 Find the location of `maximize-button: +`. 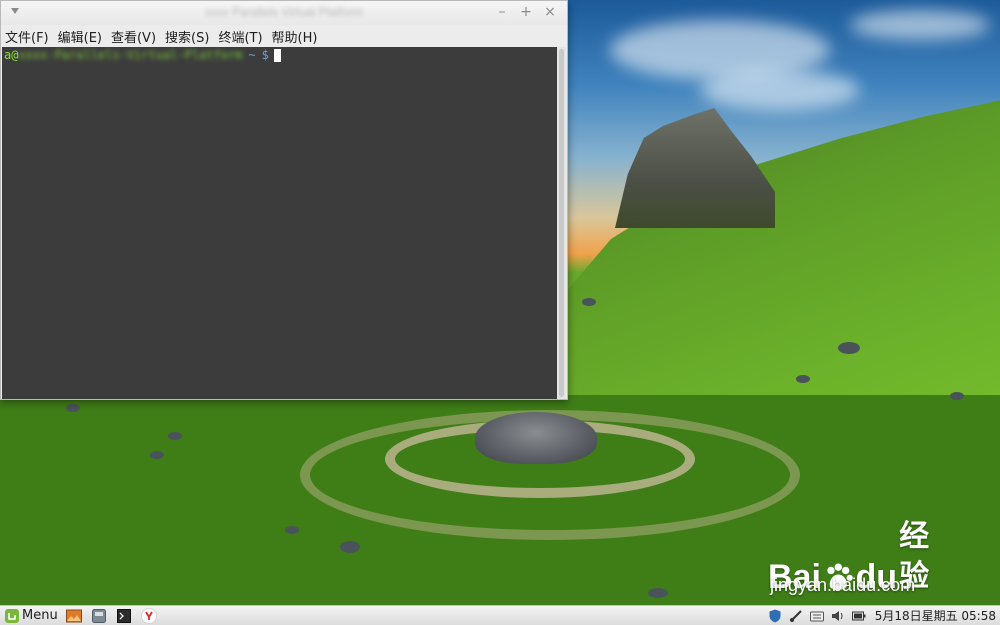

maximize-button: + is located at coordinates (526, 12).